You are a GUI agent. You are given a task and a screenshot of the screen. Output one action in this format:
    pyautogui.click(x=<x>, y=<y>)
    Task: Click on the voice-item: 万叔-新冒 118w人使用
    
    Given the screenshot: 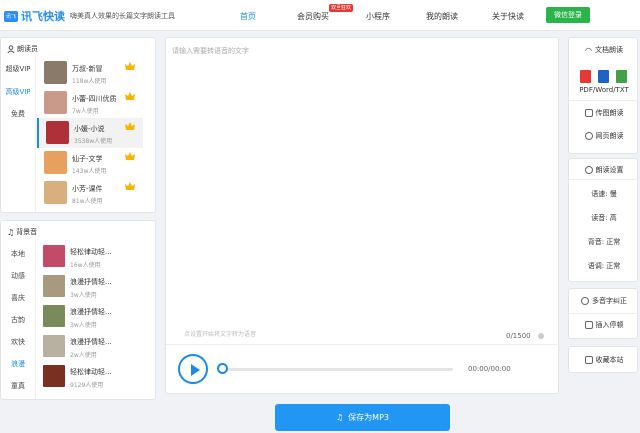 What is the action you would take?
    pyautogui.click(x=90, y=73)
    